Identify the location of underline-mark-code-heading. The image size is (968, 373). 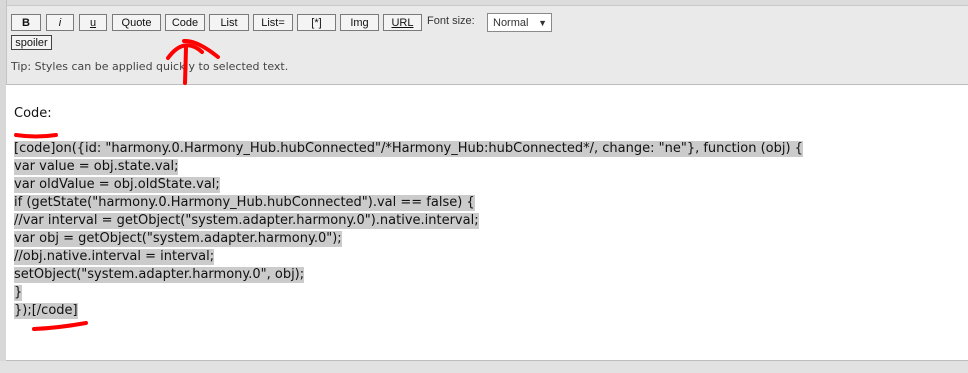
(36, 136).